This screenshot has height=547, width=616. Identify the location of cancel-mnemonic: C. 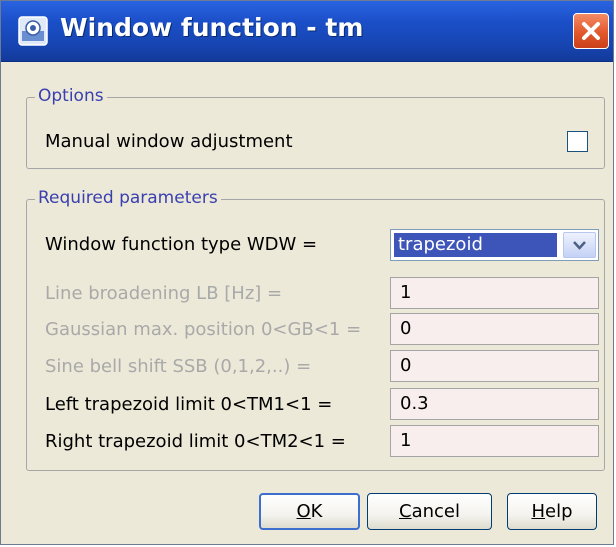
(405, 511).